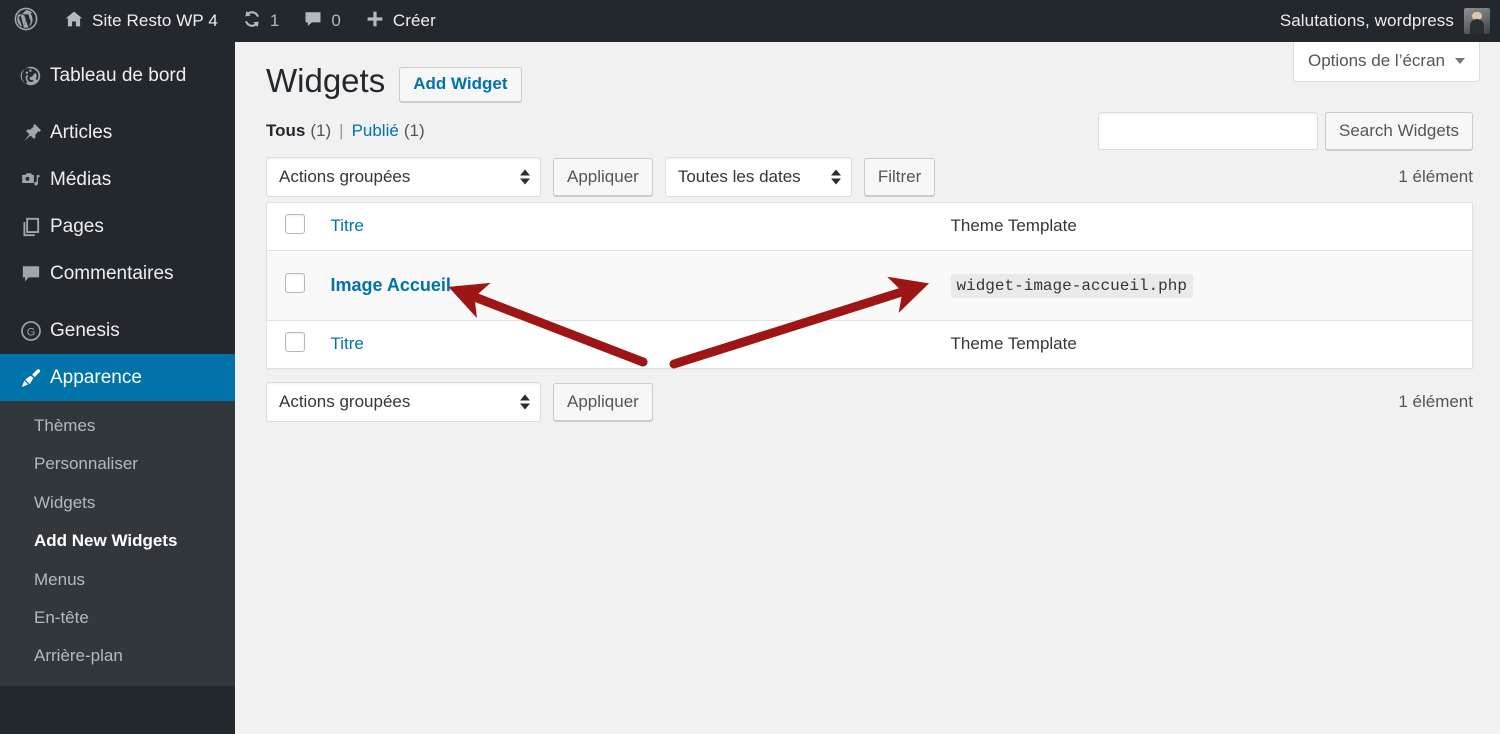  Describe the element at coordinates (117, 618) in the screenshot. I see `submenu-item-header: En-tête` at that location.